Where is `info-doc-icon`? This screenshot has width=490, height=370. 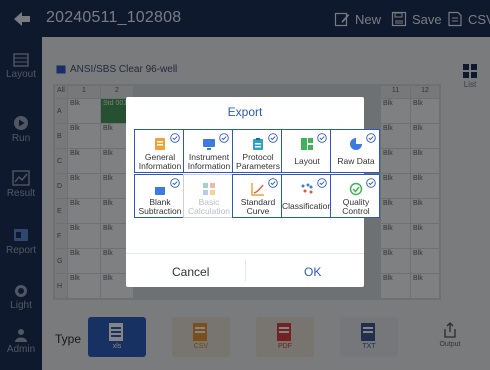
info-doc-icon is located at coordinates (160, 144).